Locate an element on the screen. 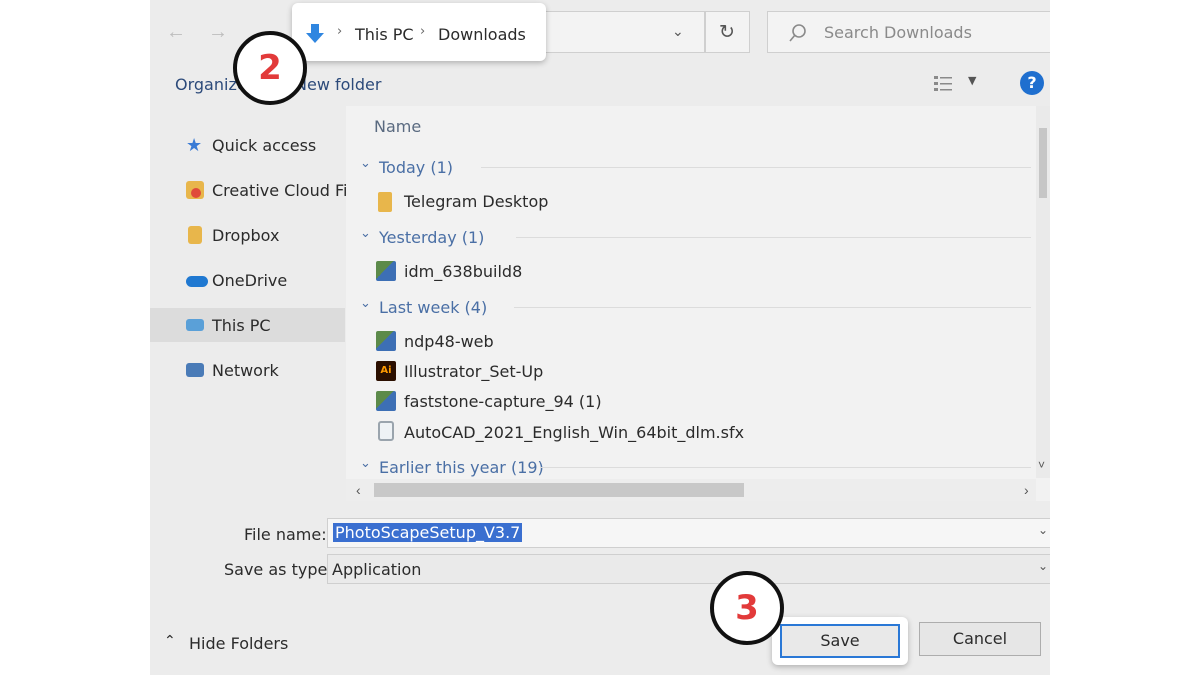 The width and height of the screenshot is (1200, 675). file-name-field: PhotoScapeSetup_V3.7 ⌄ is located at coordinates (688, 533).